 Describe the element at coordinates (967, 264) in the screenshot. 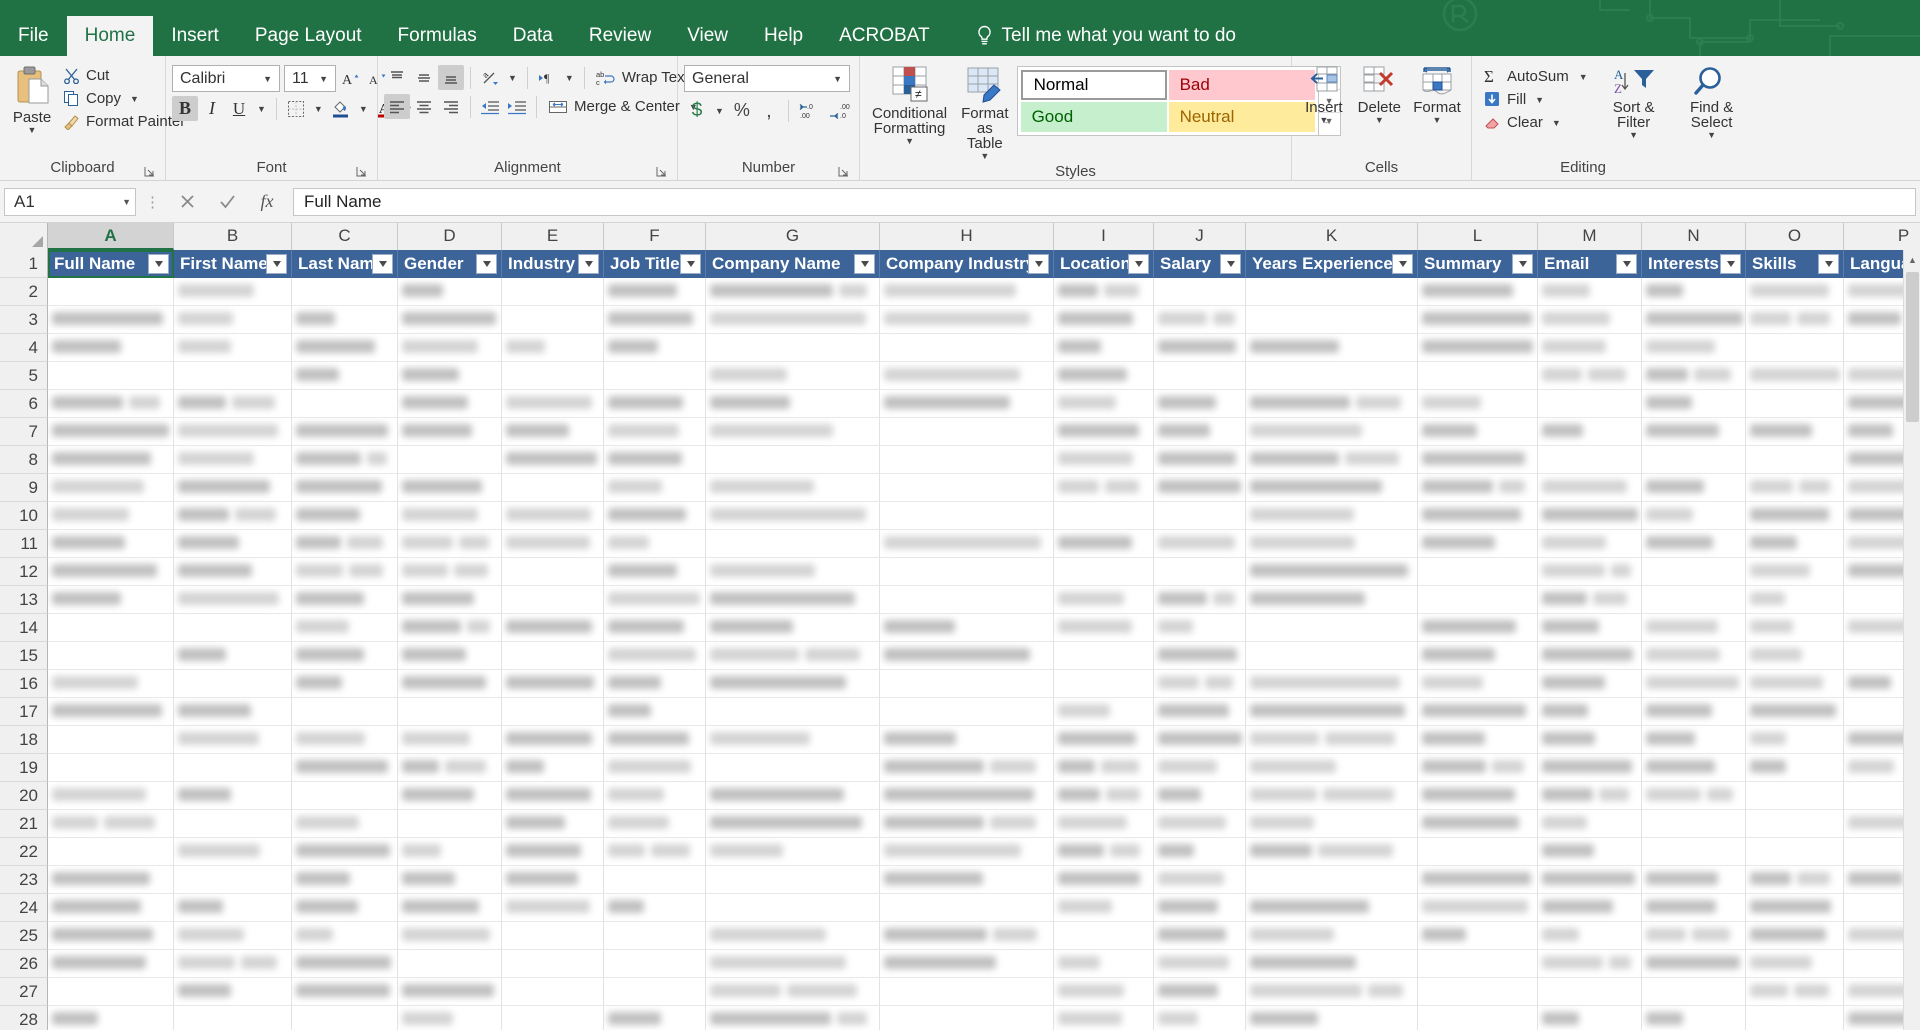

I see `header-cell-h: Company Industry` at that location.